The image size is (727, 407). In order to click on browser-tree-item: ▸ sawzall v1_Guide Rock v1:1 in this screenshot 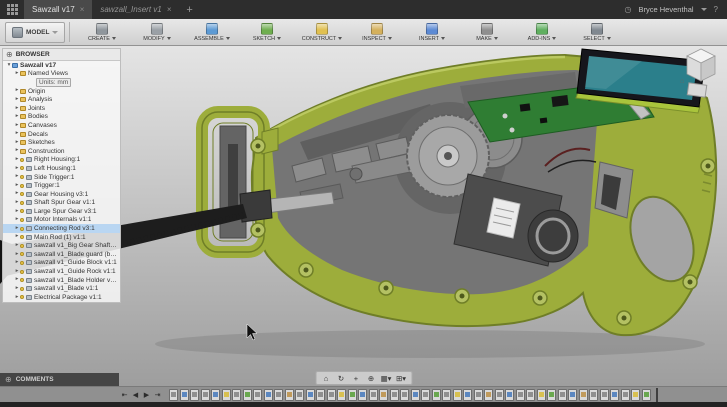, I will do `click(61, 271)`.